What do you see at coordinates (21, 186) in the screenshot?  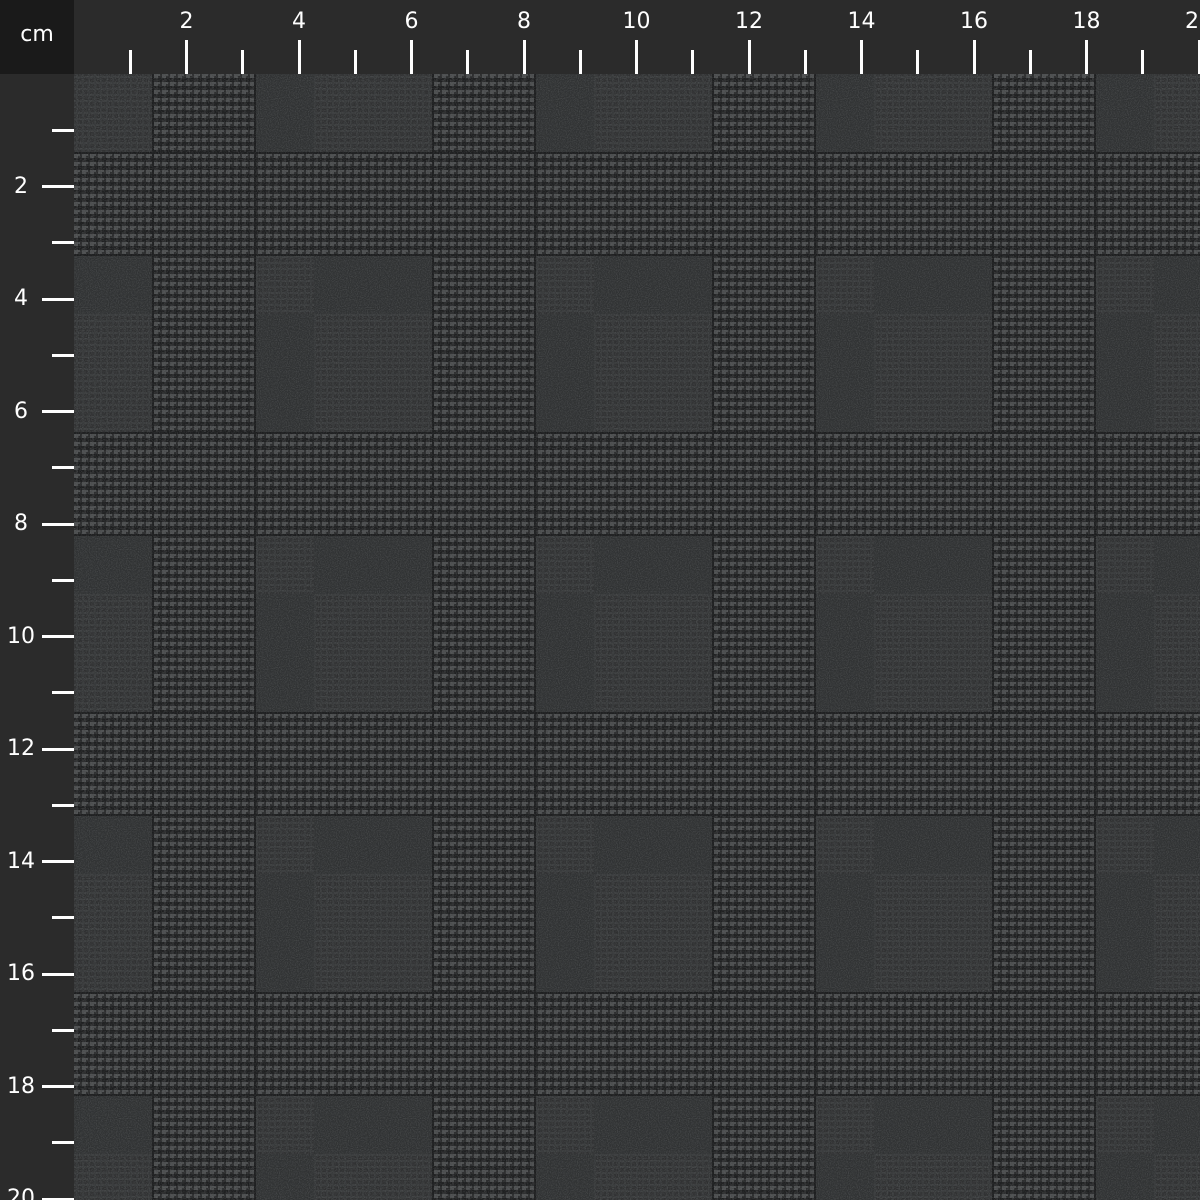 I see `ruler-left-label: 2` at bounding box center [21, 186].